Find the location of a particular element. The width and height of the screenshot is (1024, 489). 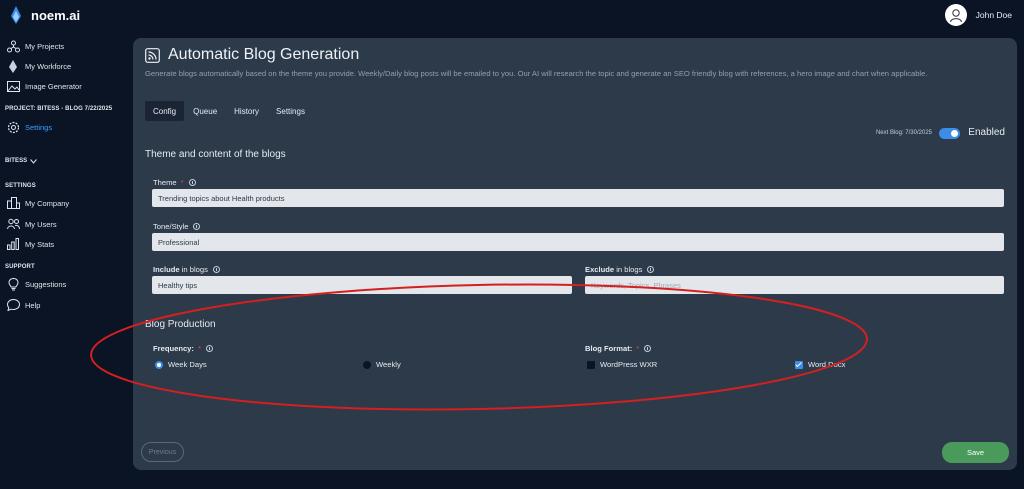

chat-bubble-icon is located at coordinates (13, 305).